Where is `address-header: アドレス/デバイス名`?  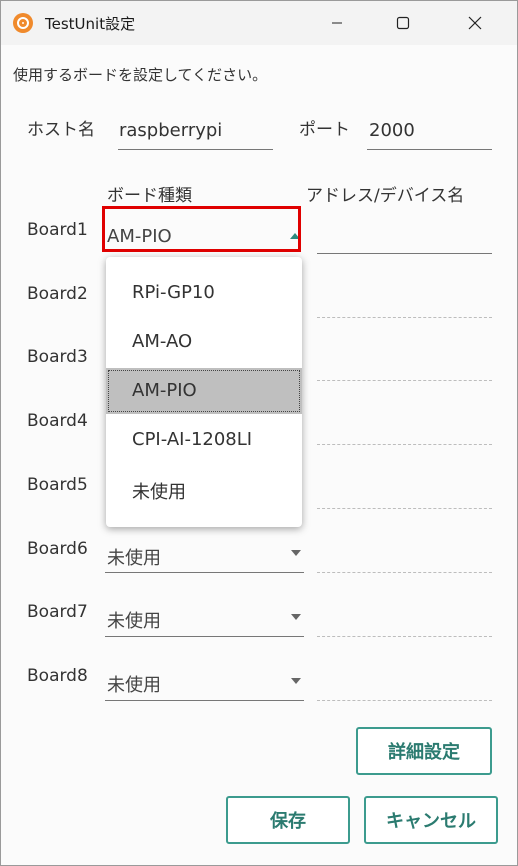 address-header: アドレス/デバイス名 is located at coordinates (385, 196).